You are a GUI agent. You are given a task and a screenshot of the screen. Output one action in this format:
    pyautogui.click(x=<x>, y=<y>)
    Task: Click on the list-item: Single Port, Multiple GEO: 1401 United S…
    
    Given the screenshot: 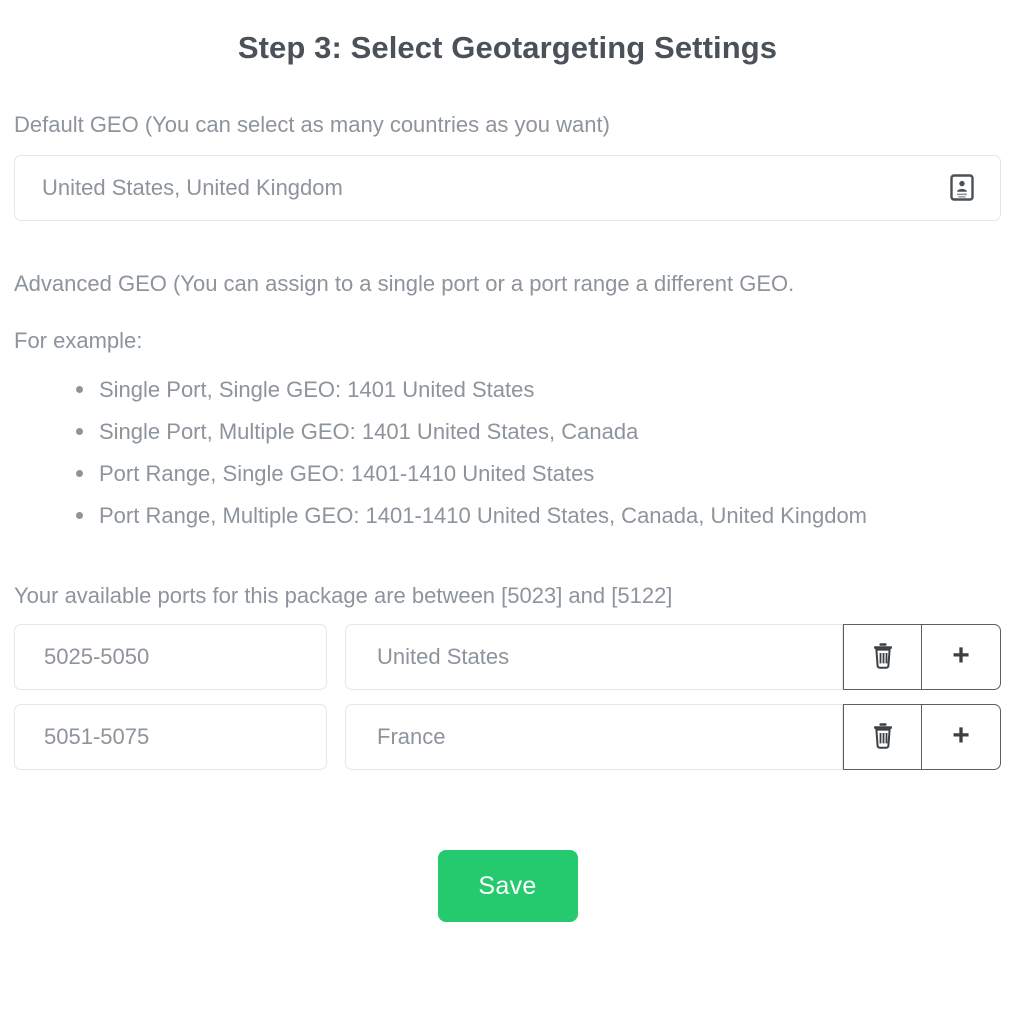 What is the action you would take?
    pyautogui.click(x=538, y=432)
    